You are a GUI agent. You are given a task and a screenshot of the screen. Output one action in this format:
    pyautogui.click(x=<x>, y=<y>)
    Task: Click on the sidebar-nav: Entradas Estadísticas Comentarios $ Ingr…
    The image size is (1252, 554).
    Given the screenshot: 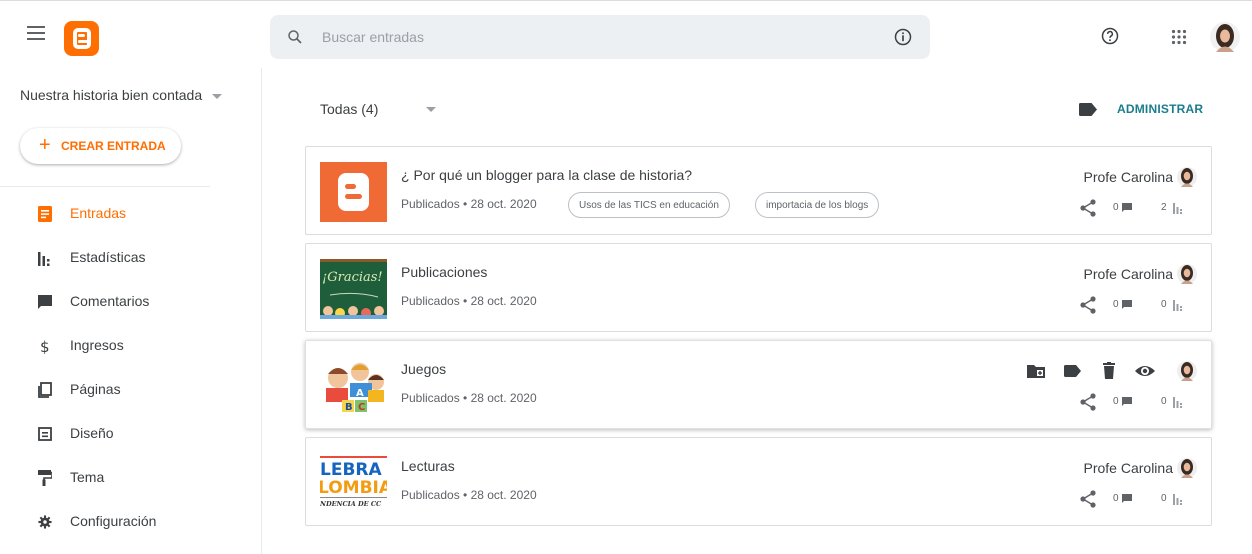 What is the action you would take?
    pyautogui.click(x=131, y=368)
    